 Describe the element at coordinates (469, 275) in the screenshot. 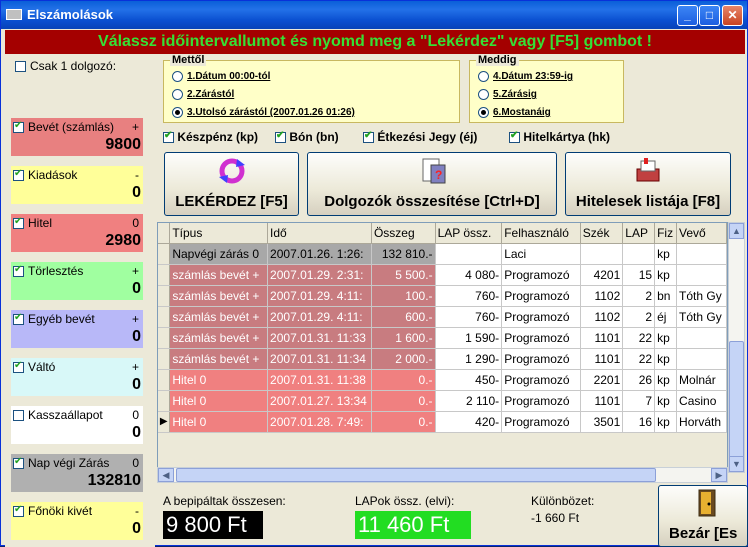

I see `table-cell: 4 080-` at that location.